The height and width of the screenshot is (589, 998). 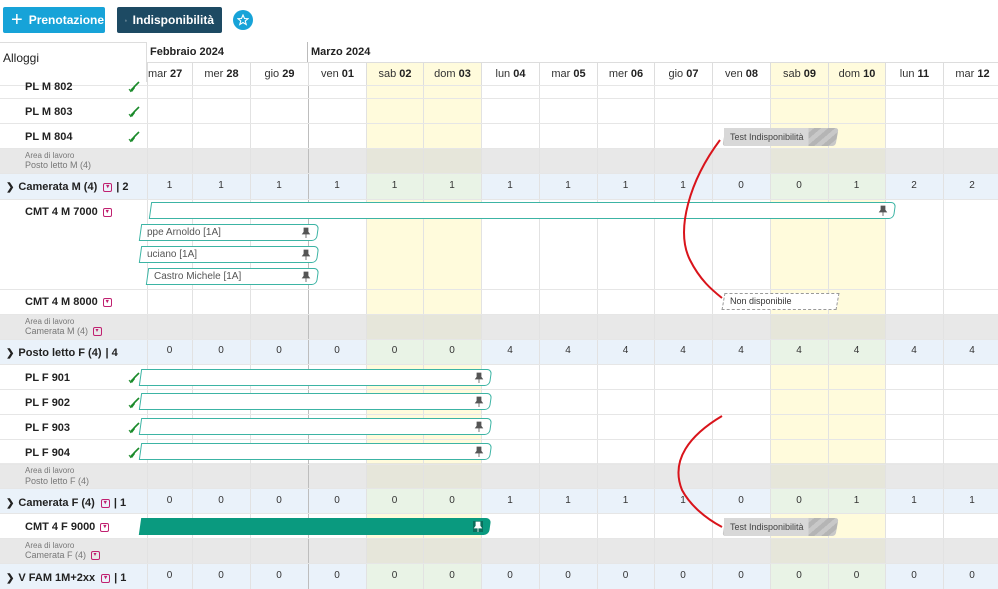 I want to click on group-camerata-f: ❯ Camerata F (4) ▾ | 1, so click(x=66, y=503).